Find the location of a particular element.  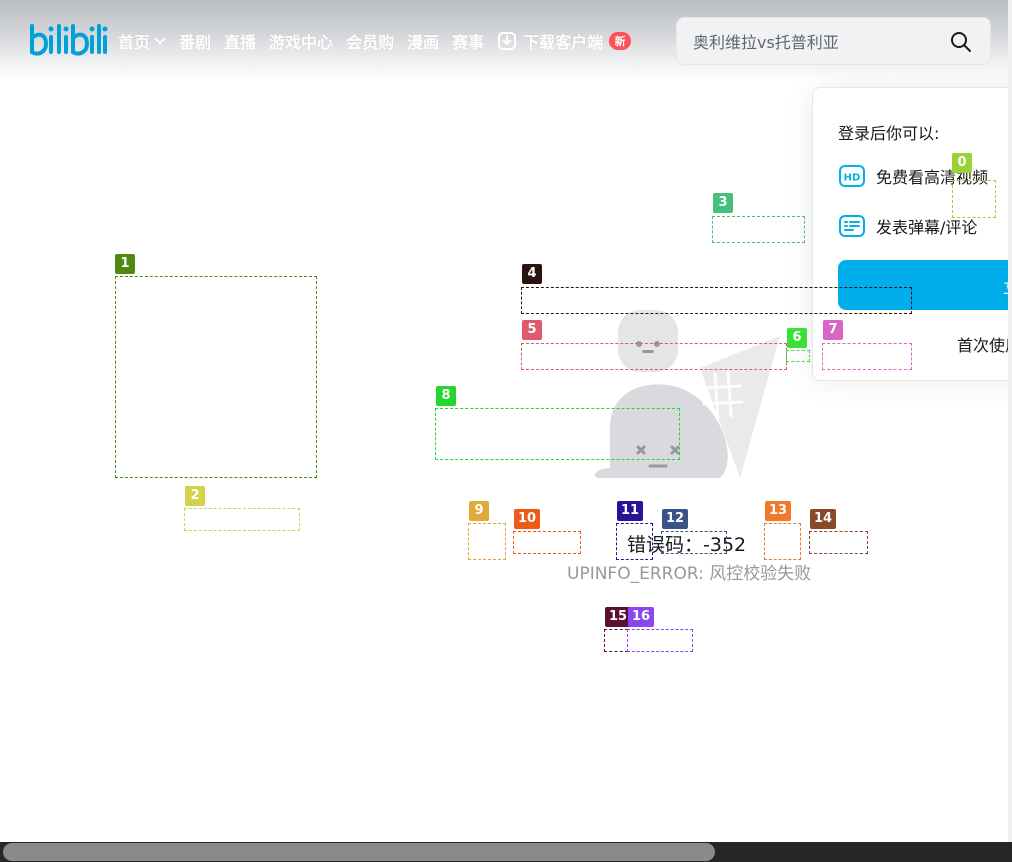

benefit-hd-video: HD 免费看高清视频 is located at coordinates (913, 176).